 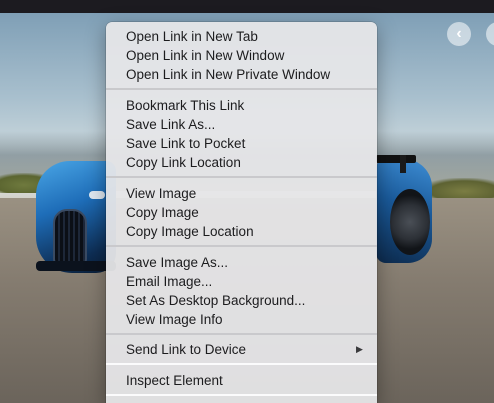 I want to click on menu-item-label: Open Link in New Tab, so click(x=192, y=36).